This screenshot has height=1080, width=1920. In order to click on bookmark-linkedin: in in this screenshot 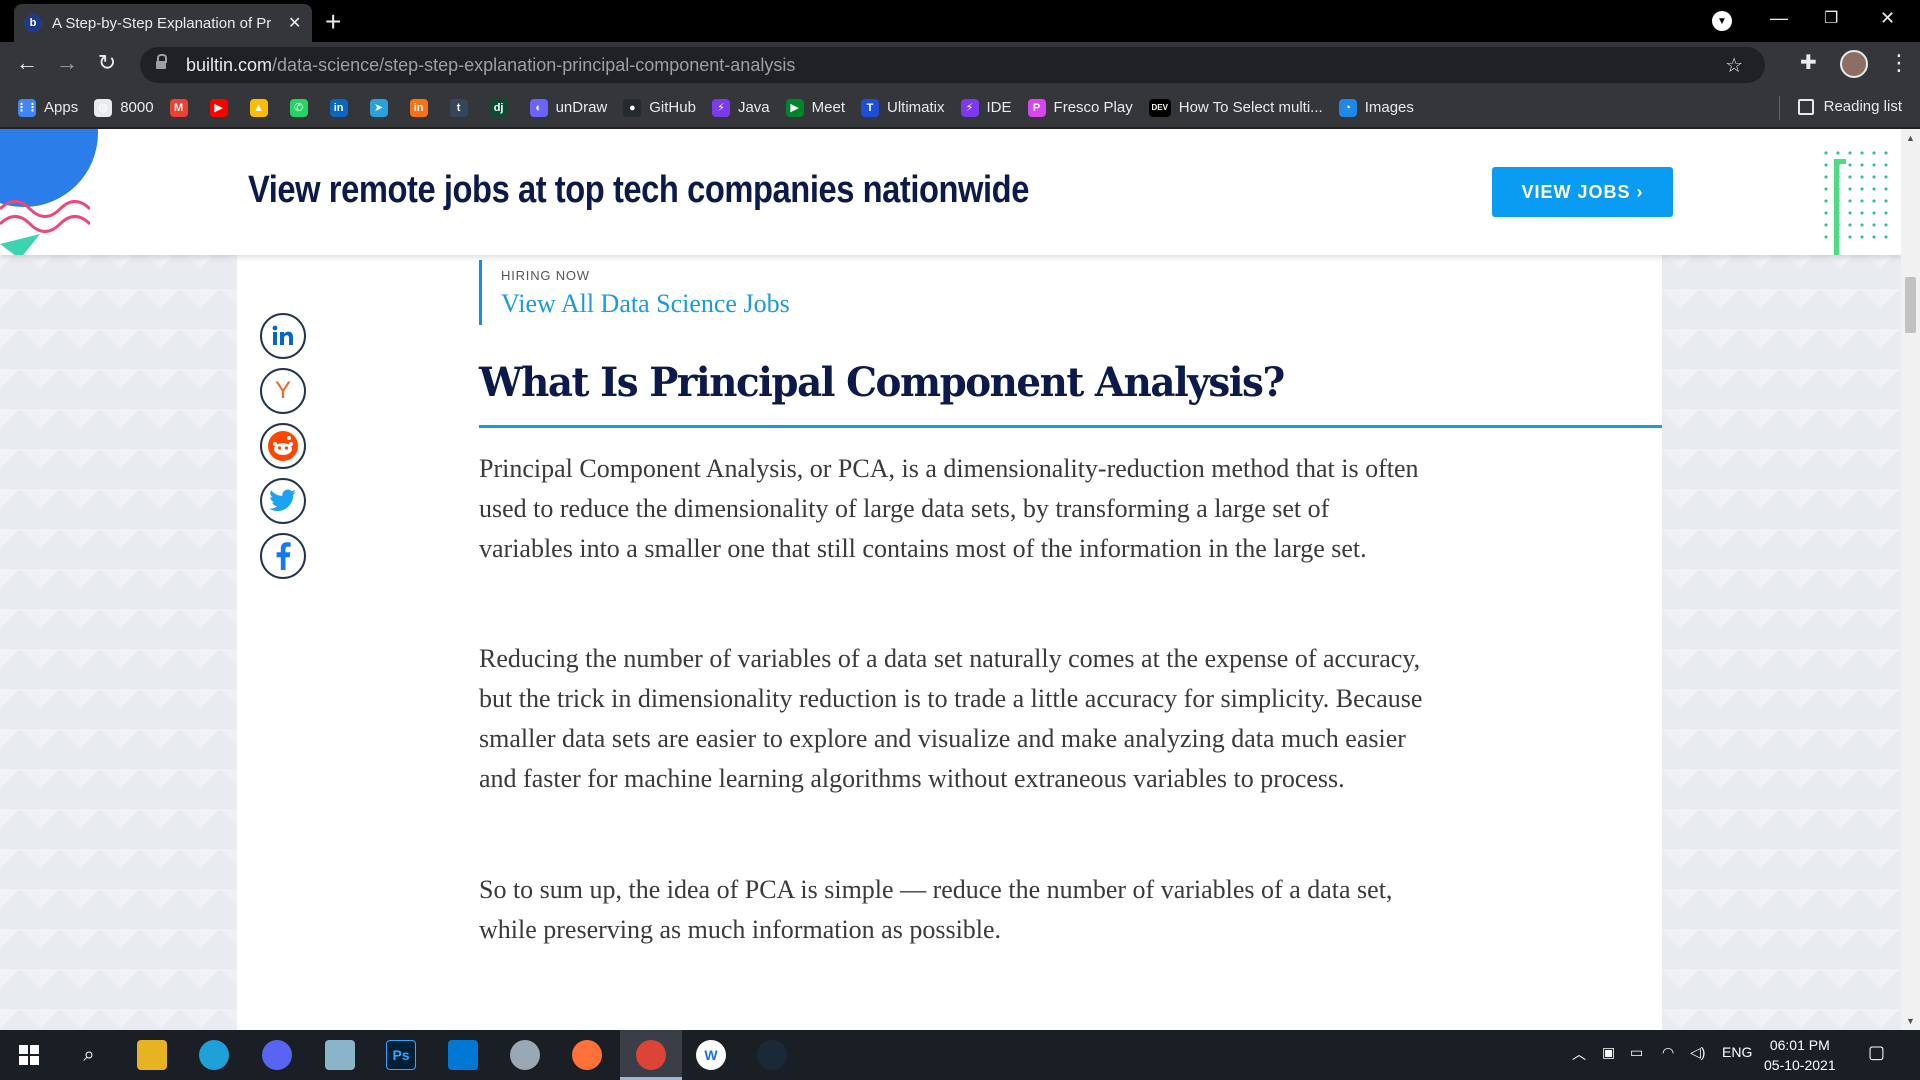, I will do `click(338, 107)`.